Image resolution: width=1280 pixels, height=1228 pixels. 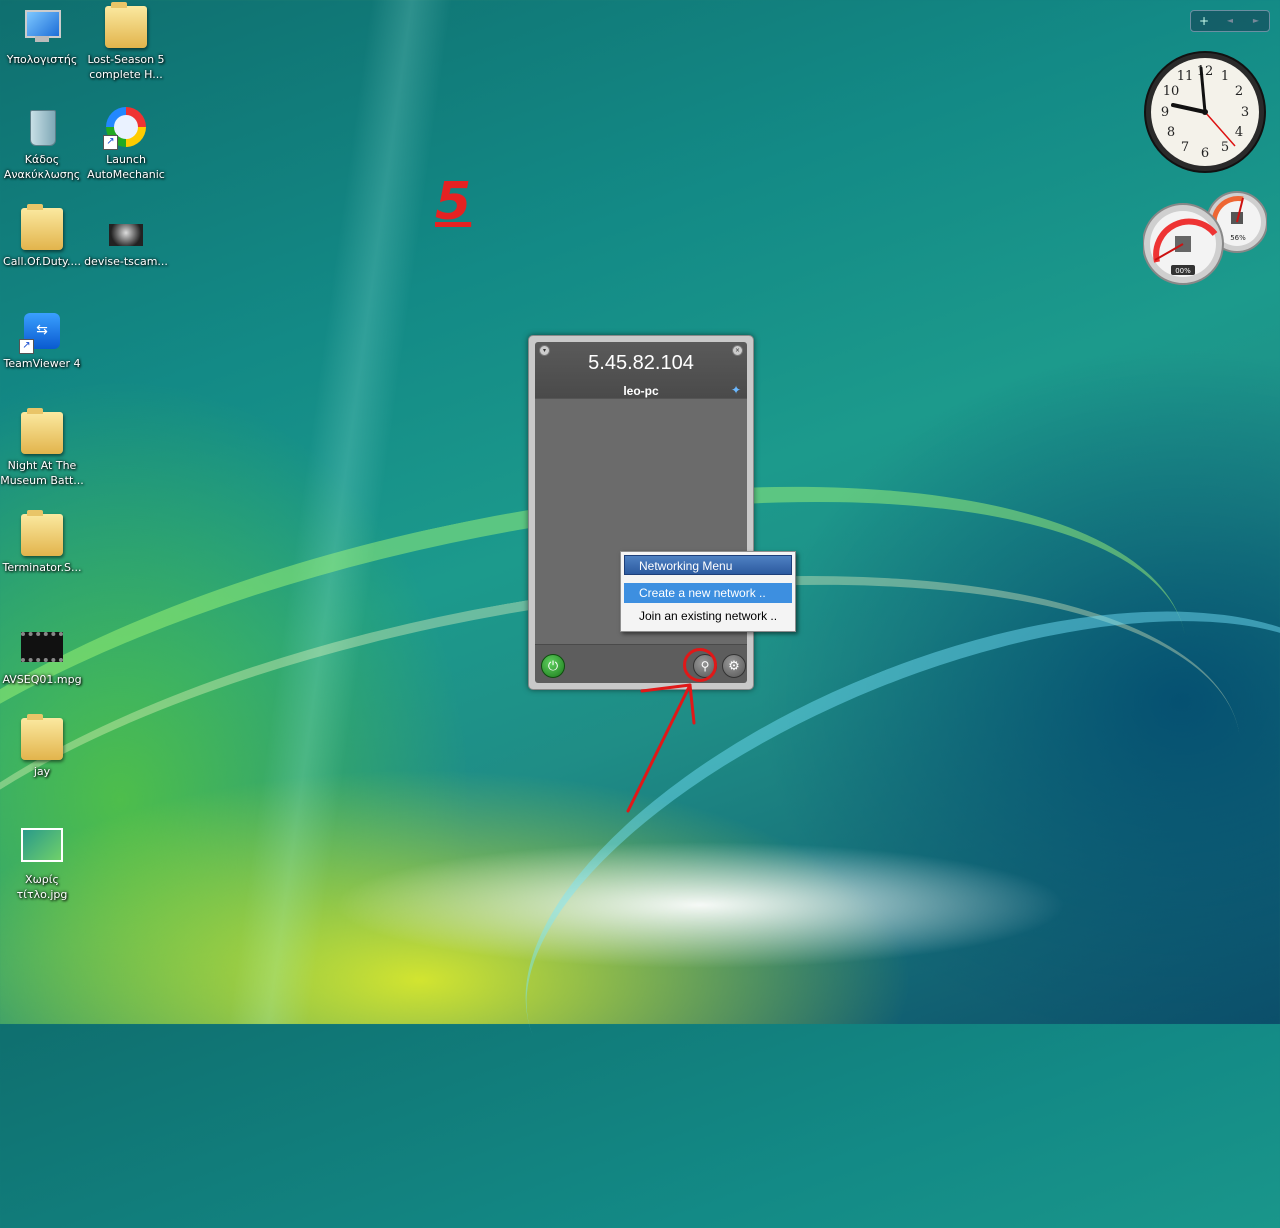 What do you see at coordinates (1205, 153) in the screenshot?
I see `clock-numeral: 6` at bounding box center [1205, 153].